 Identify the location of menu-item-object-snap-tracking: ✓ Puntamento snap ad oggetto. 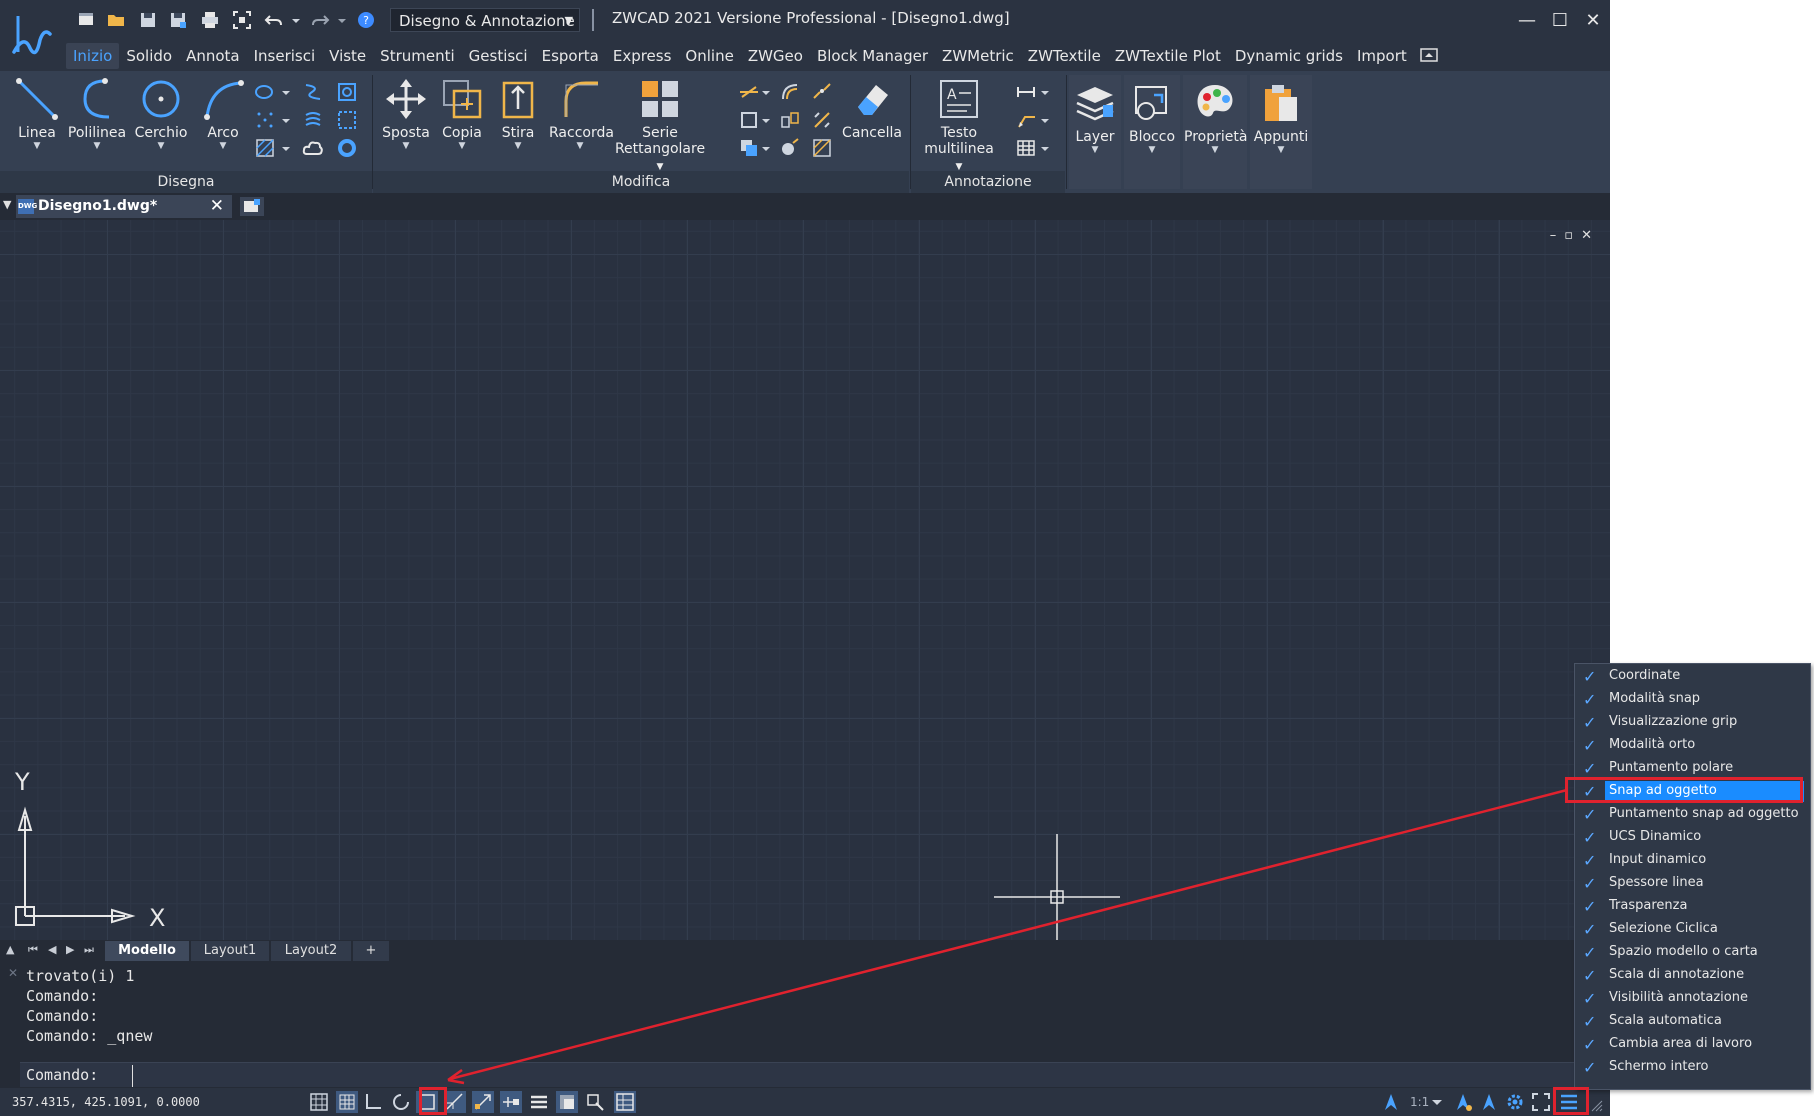
(1692, 814).